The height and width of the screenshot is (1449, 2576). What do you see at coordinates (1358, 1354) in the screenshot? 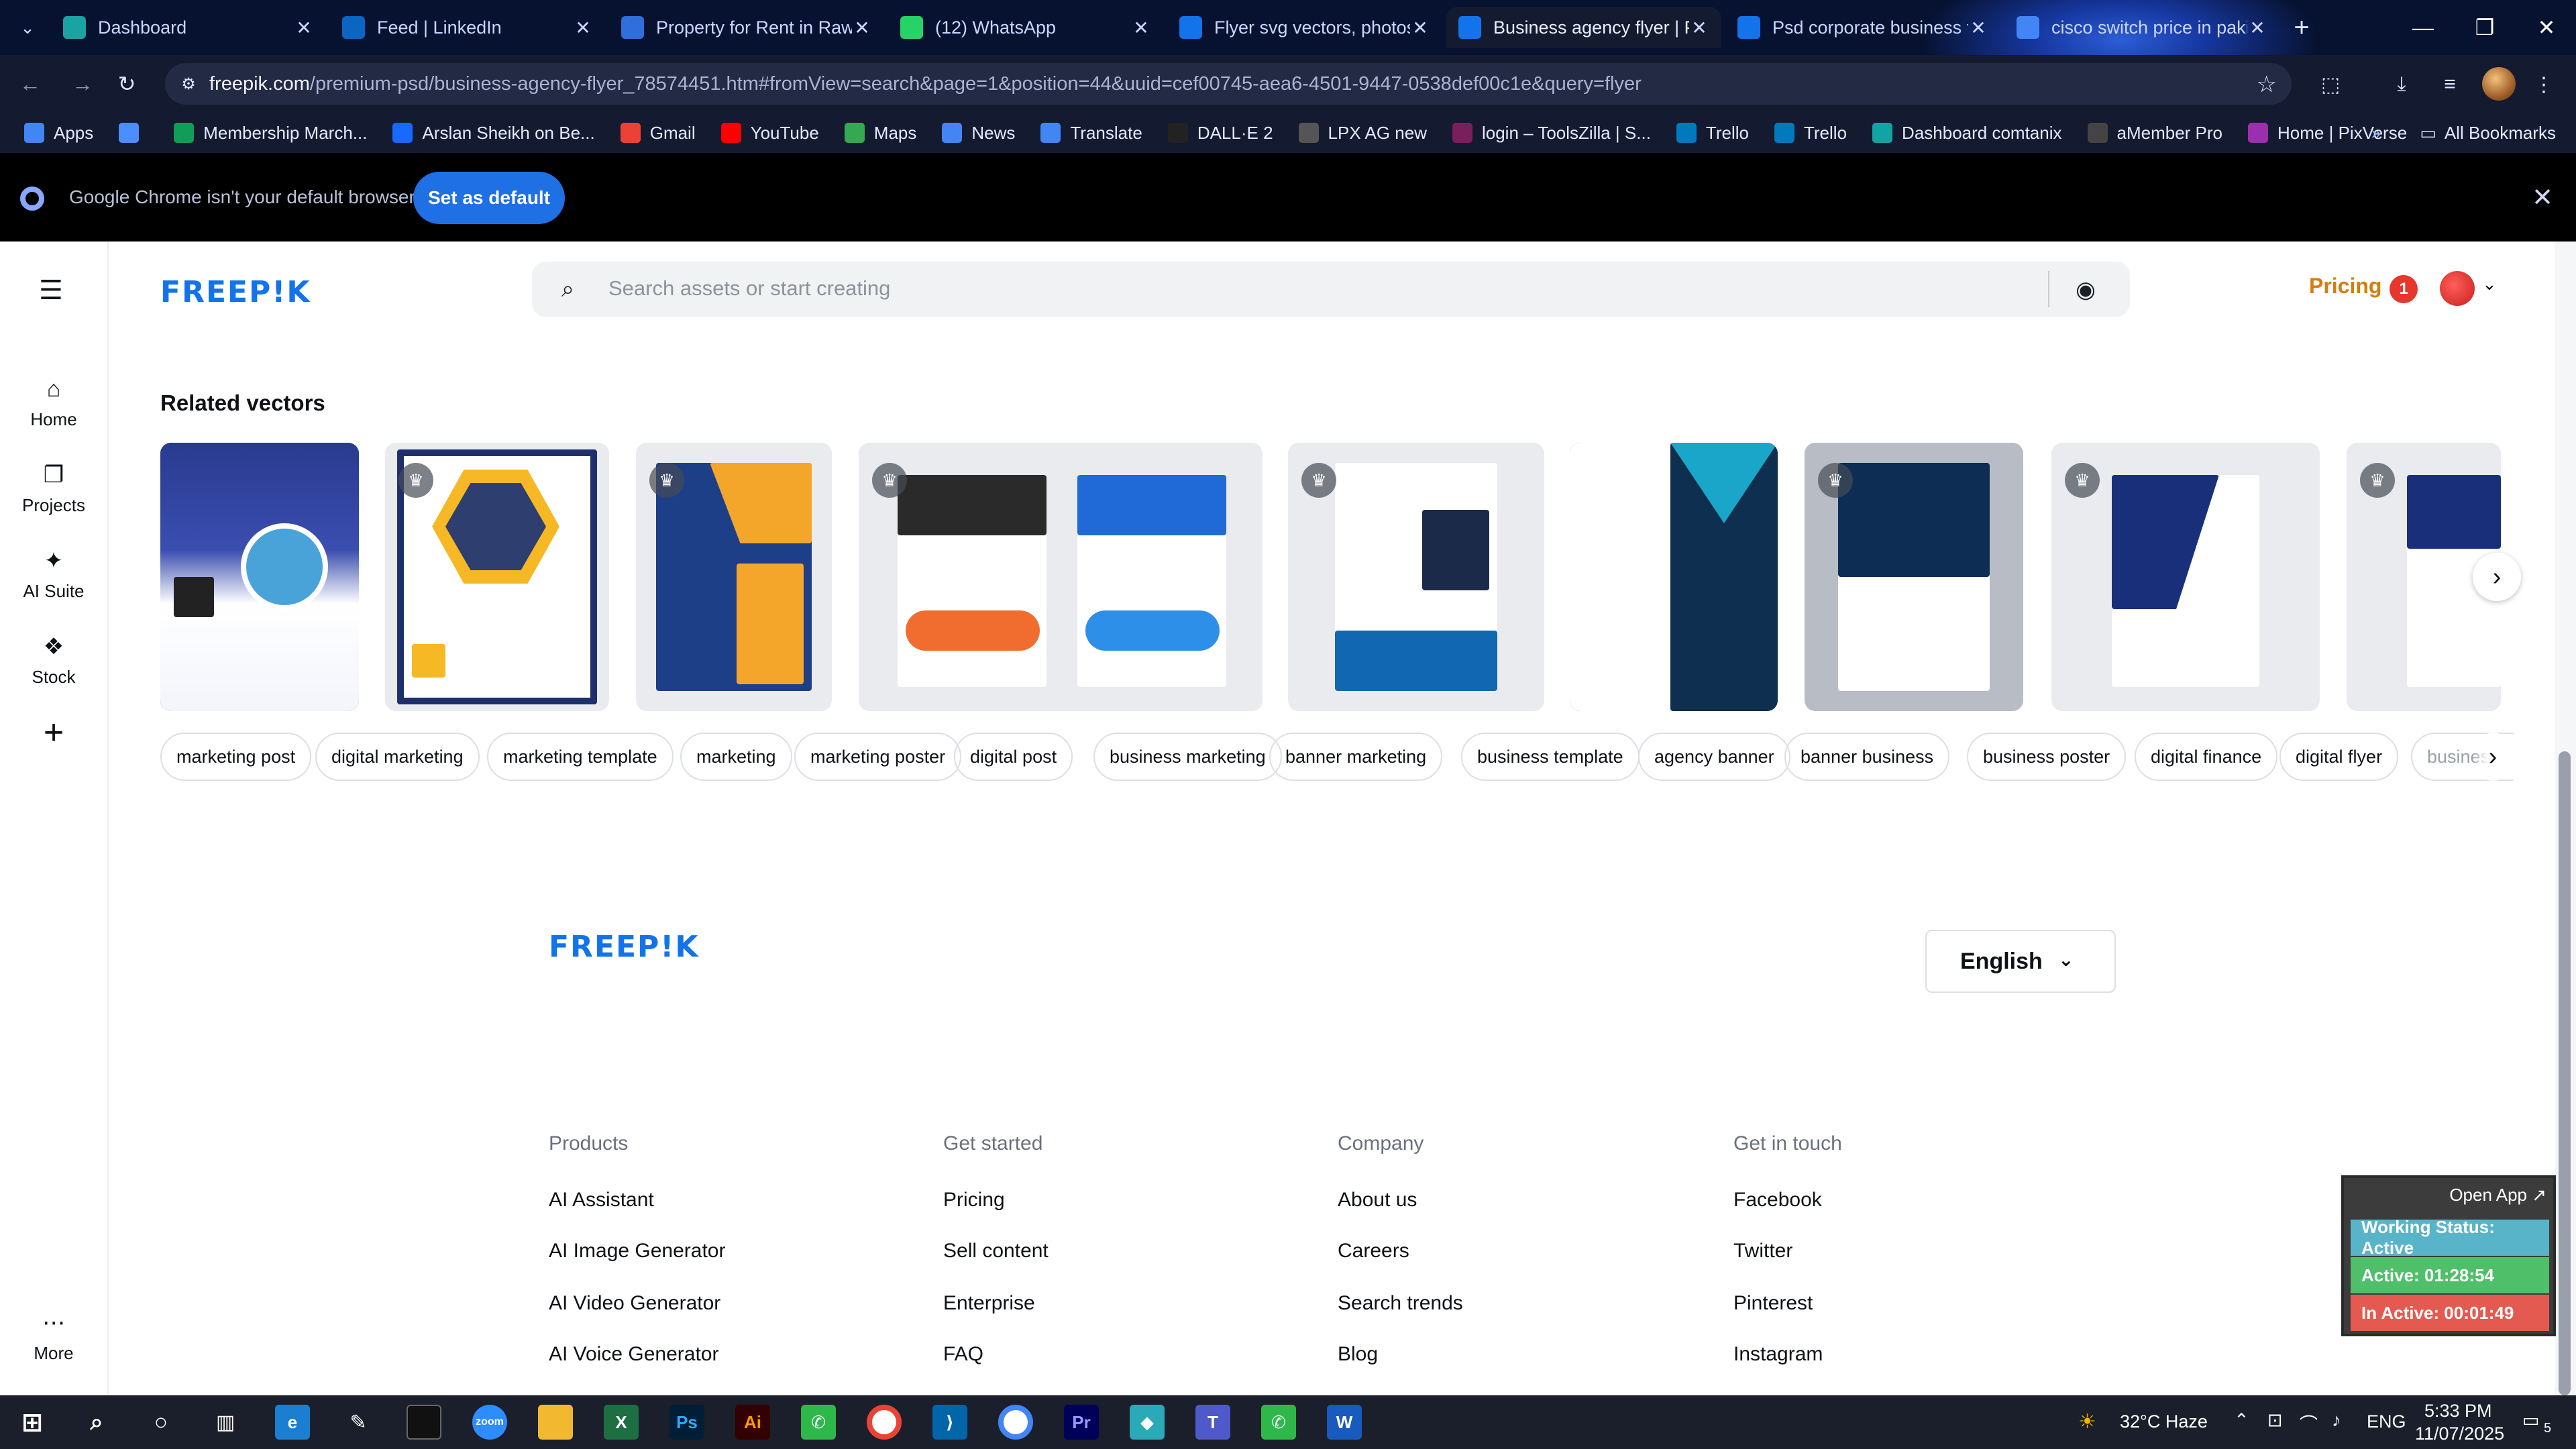
I see `footer-link: Blog` at bounding box center [1358, 1354].